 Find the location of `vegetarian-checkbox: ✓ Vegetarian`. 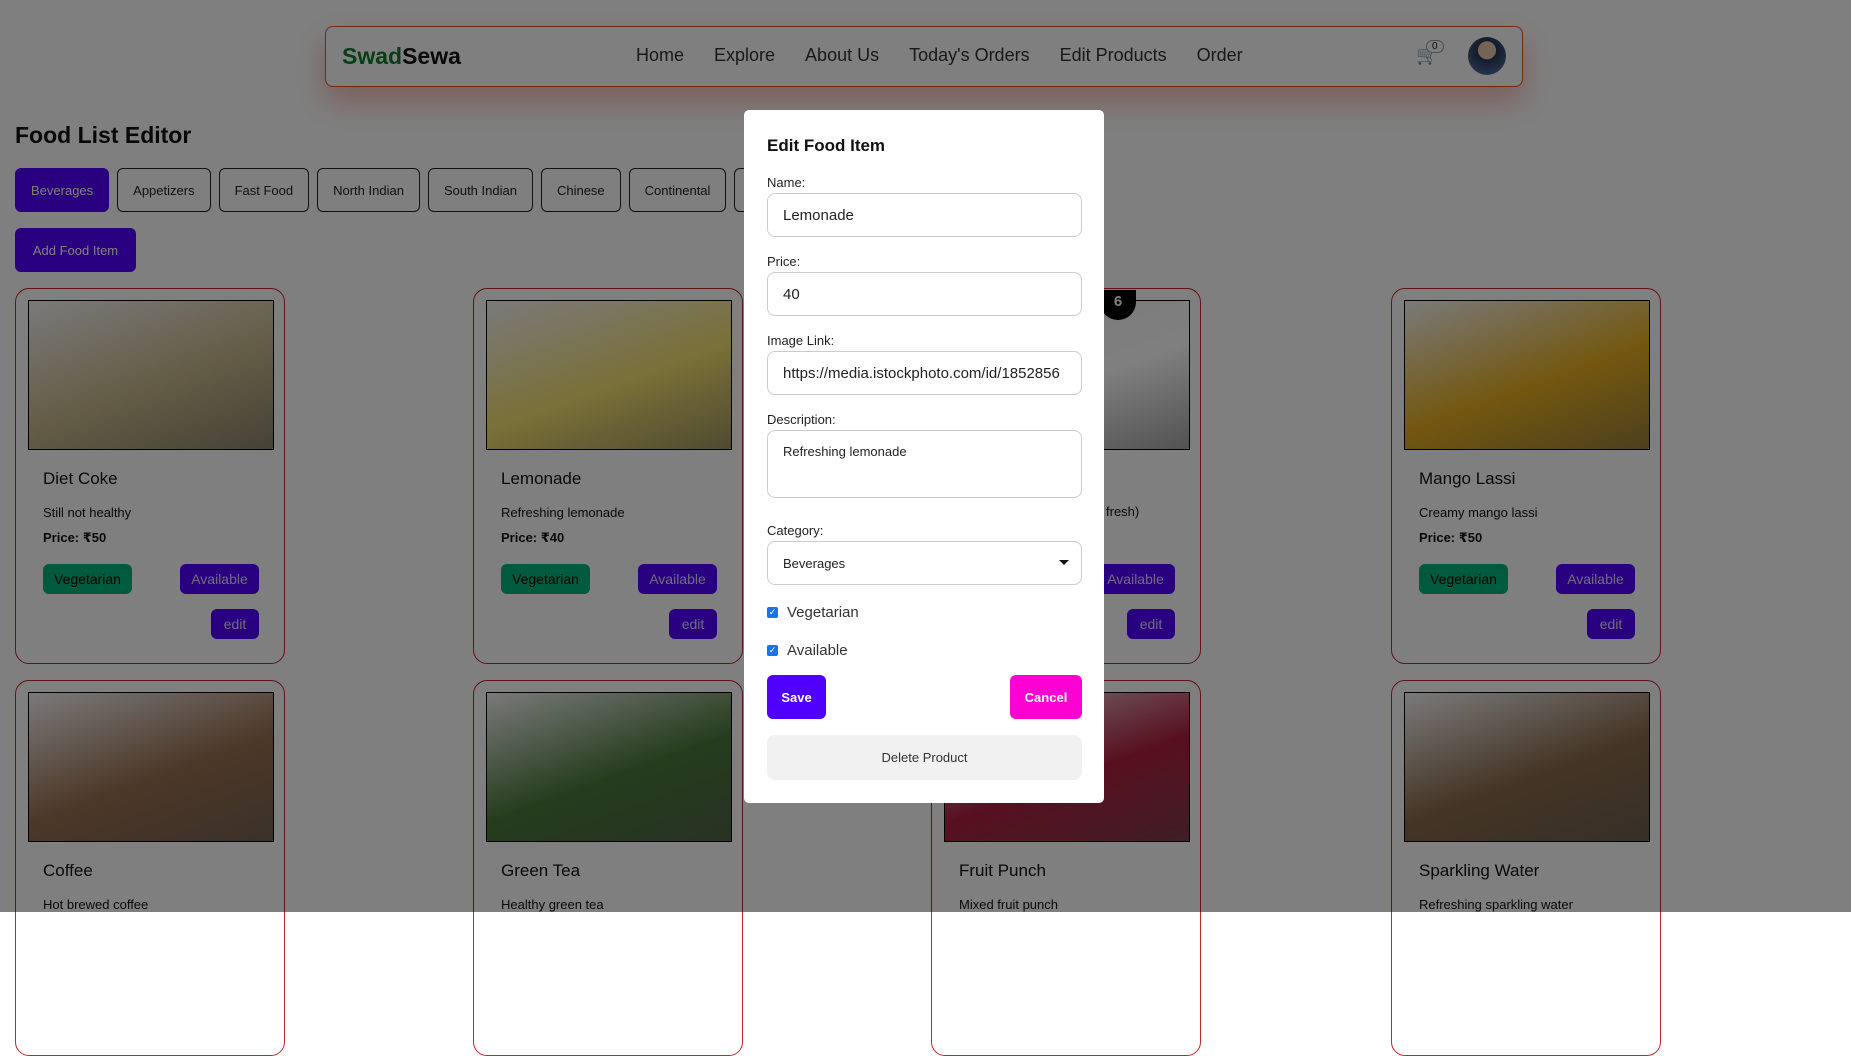

vegetarian-checkbox: ✓ Vegetarian is located at coordinates (813, 612).